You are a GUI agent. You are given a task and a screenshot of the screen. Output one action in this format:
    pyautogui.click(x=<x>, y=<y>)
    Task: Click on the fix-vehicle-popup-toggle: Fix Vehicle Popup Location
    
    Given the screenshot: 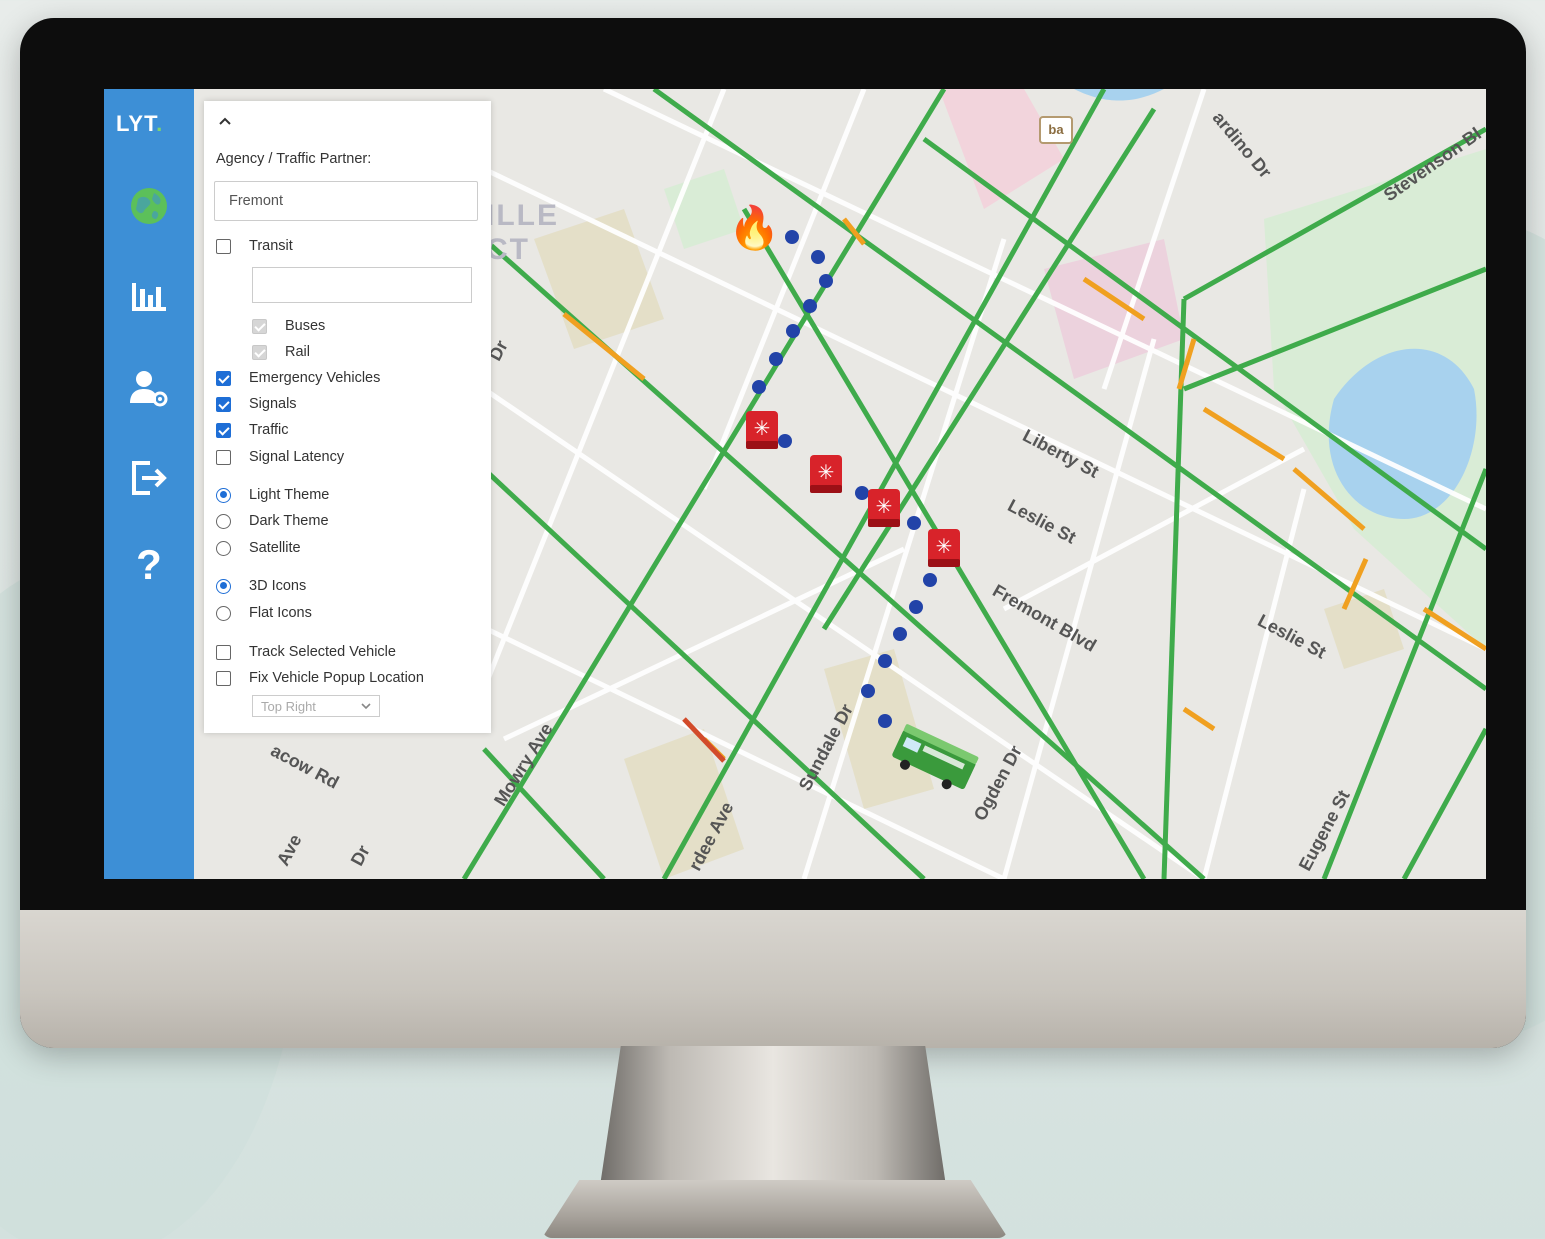 What is the action you would take?
    pyautogui.click(x=320, y=678)
    